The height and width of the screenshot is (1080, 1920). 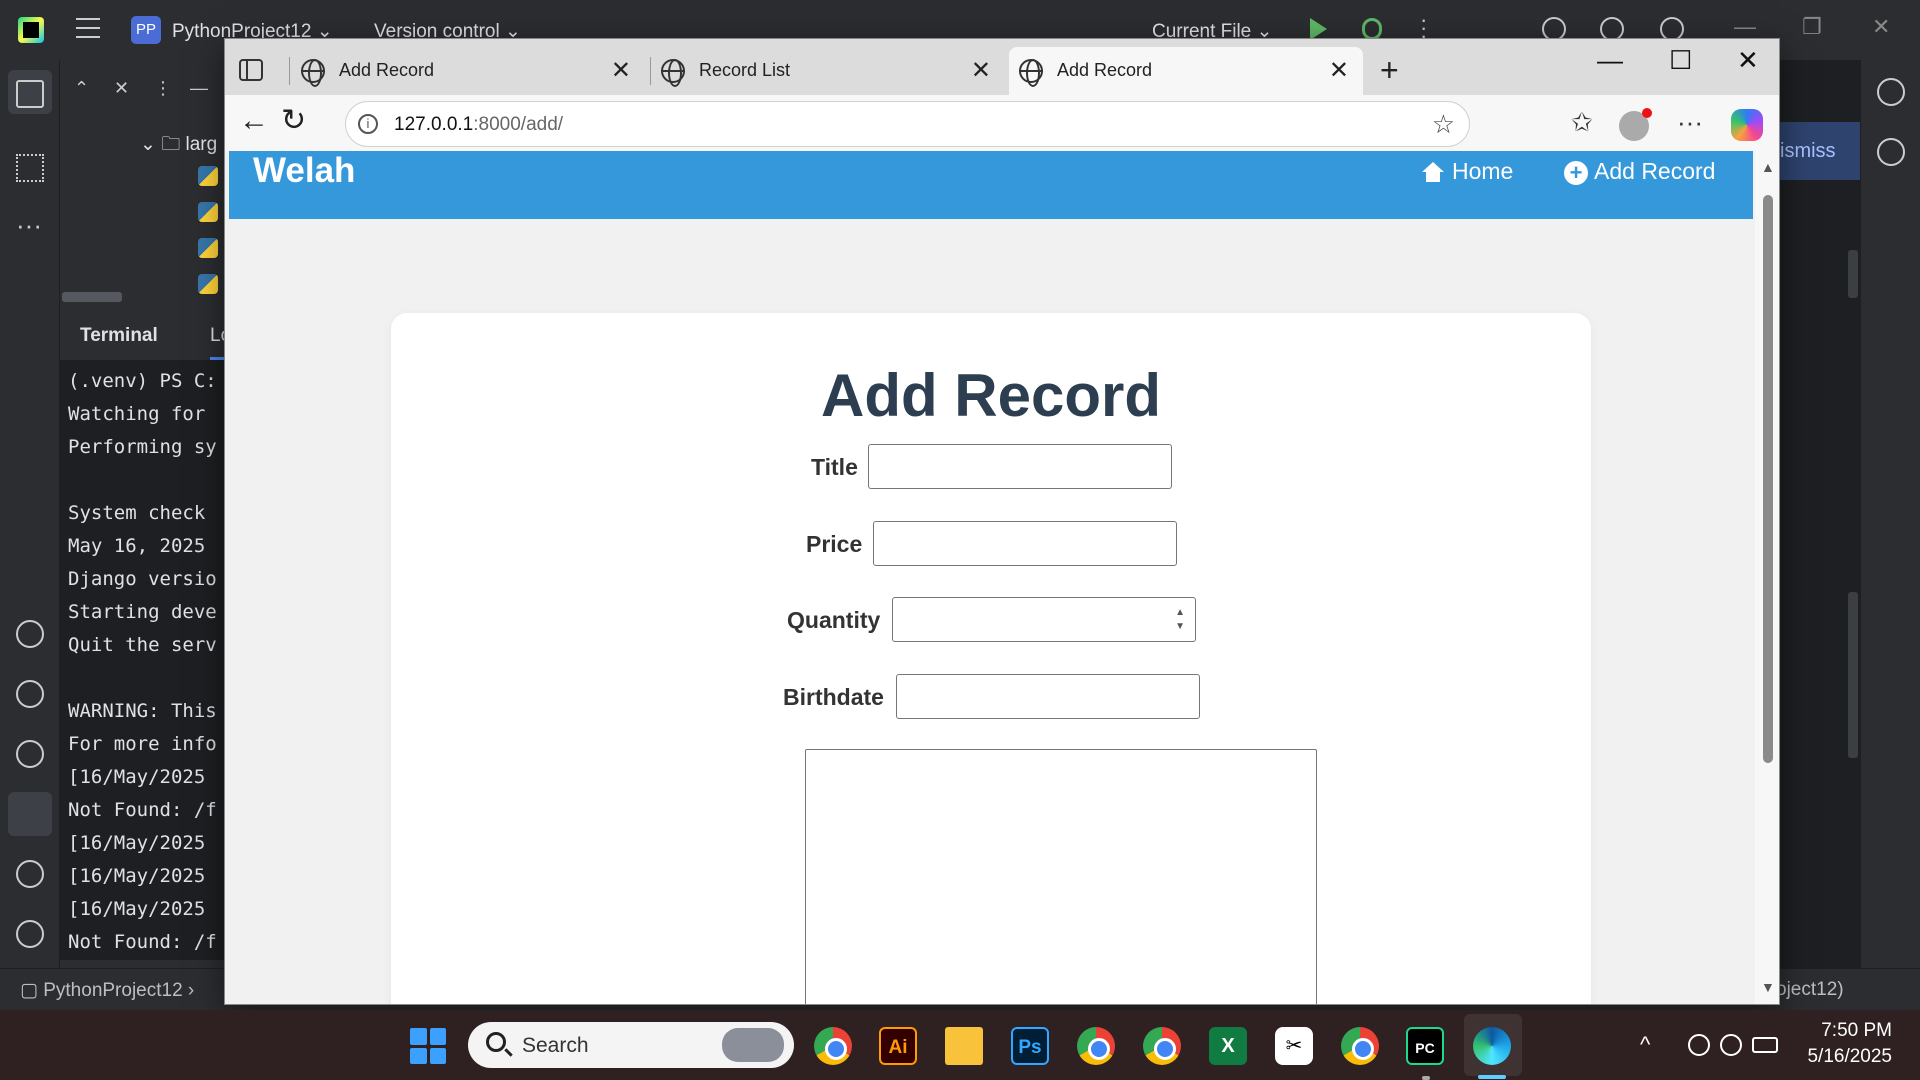 I want to click on project-badge: PP, so click(x=146, y=30).